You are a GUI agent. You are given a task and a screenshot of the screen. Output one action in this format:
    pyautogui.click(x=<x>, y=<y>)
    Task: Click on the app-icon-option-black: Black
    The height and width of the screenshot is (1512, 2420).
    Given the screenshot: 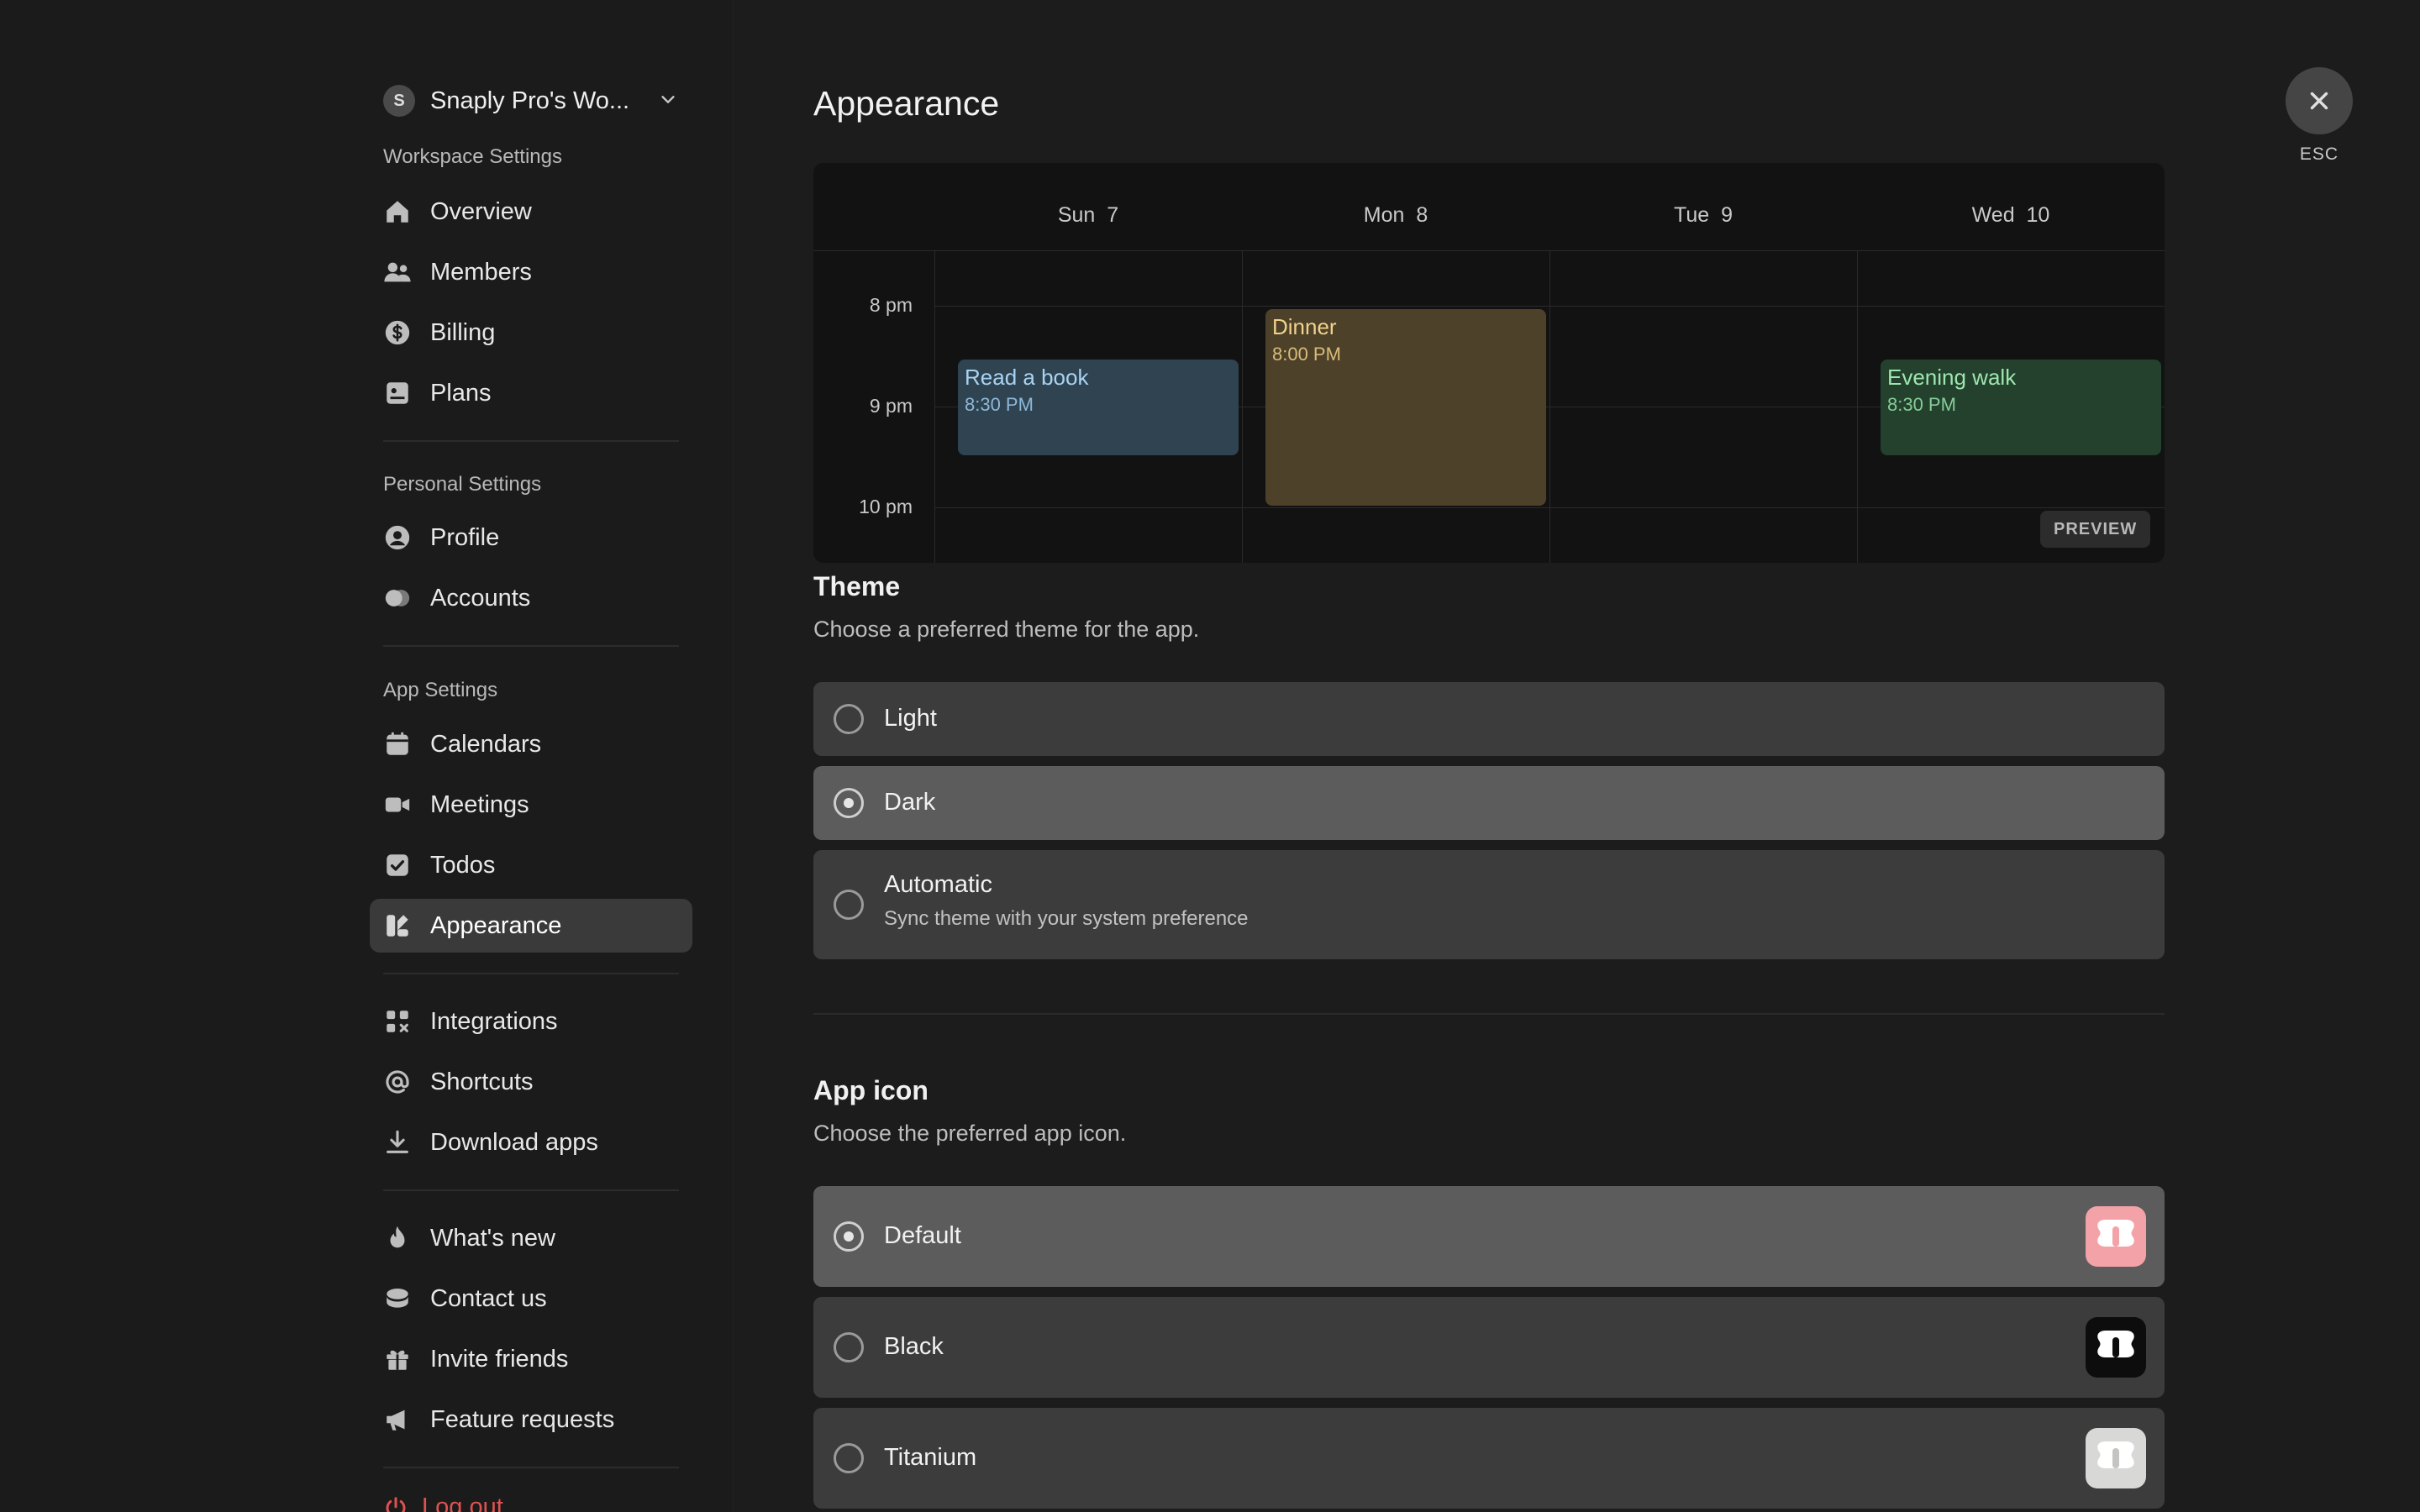 What is the action you would take?
    pyautogui.click(x=1489, y=1347)
    